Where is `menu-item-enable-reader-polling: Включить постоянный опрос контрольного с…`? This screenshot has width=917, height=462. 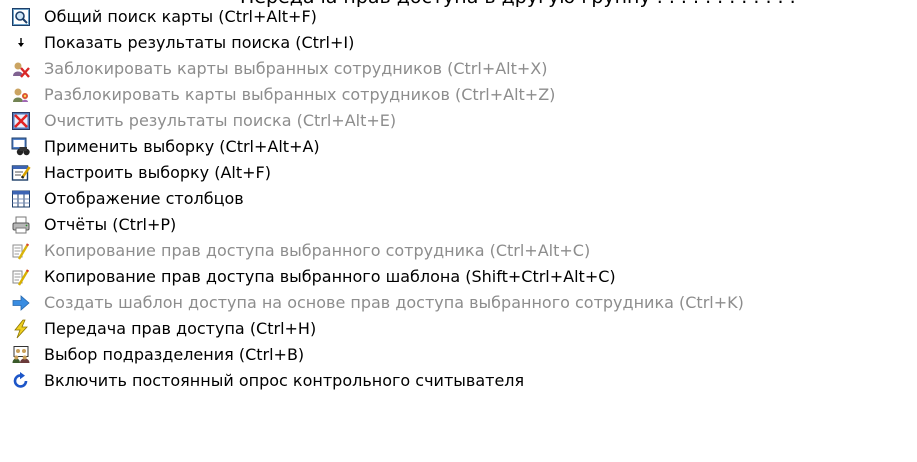 menu-item-enable-reader-polling: Включить постоянный опрос контрольного с… is located at coordinates (458, 381).